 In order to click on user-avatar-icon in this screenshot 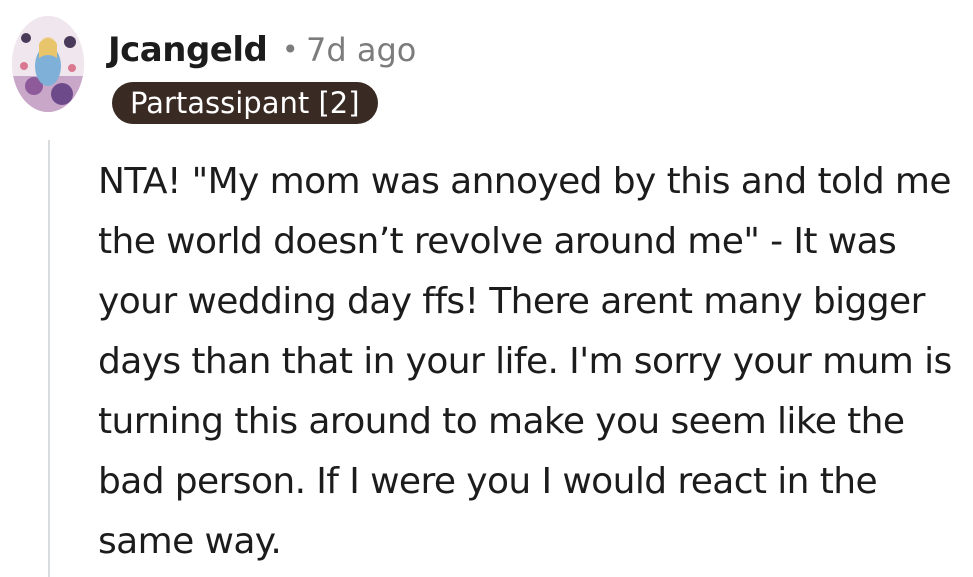, I will do `click(48, 64)`.